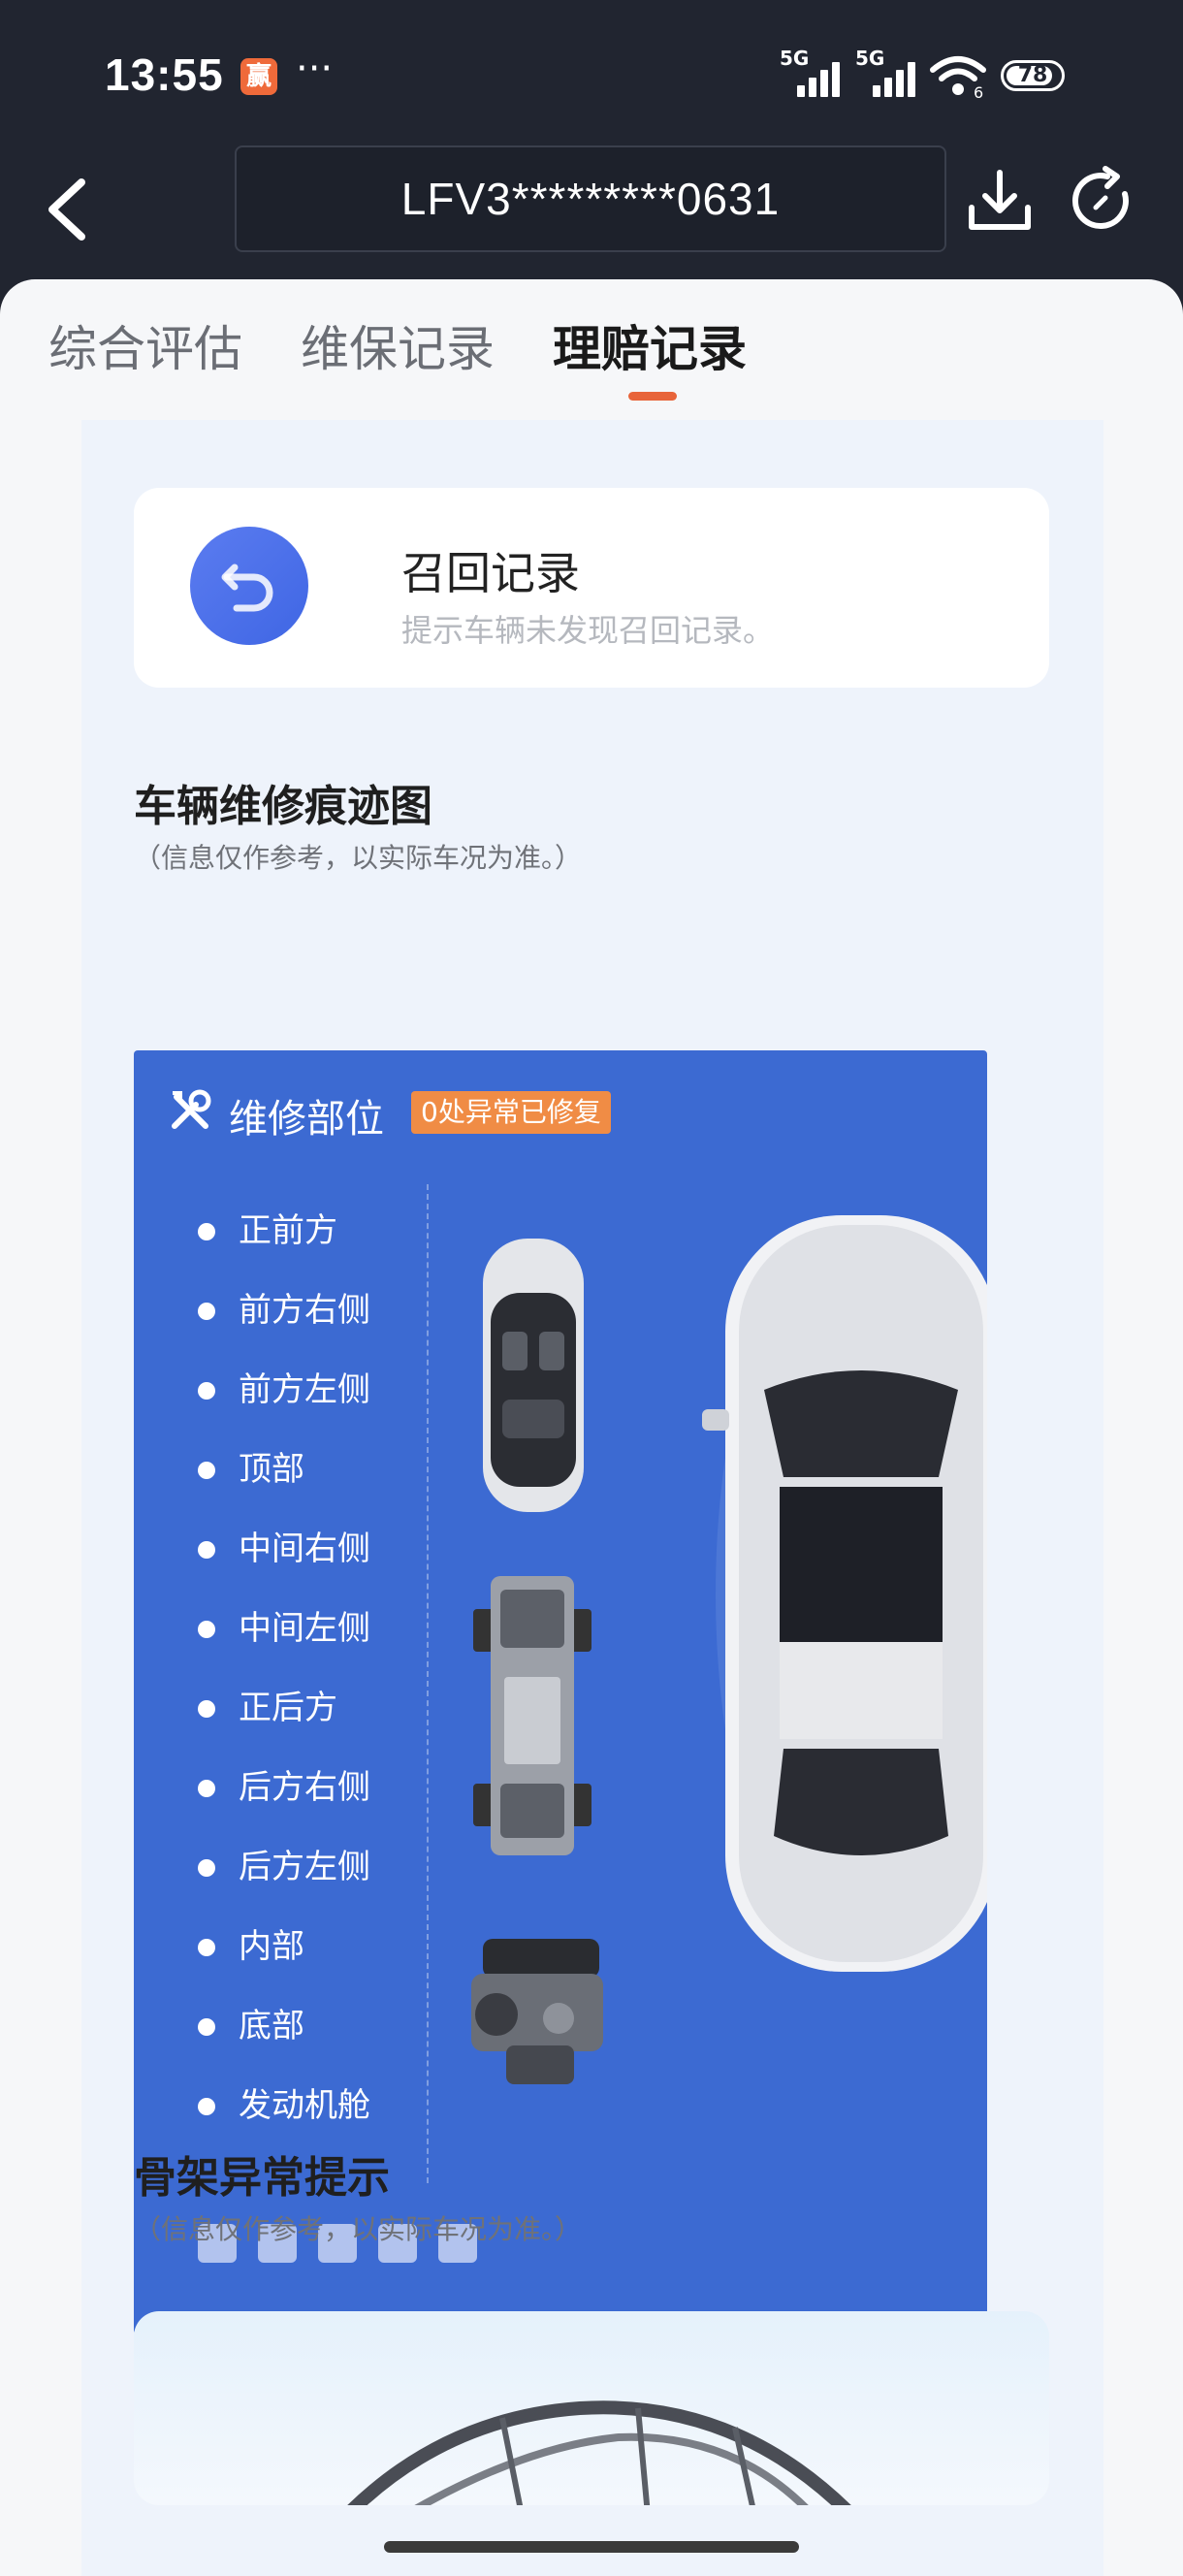 The image size is (1183, 2576). What do you see at coordinates (650, 345) in the screenshot?
I see `tab-claim-records: 理赔记录` at bounding box center [650, 345].